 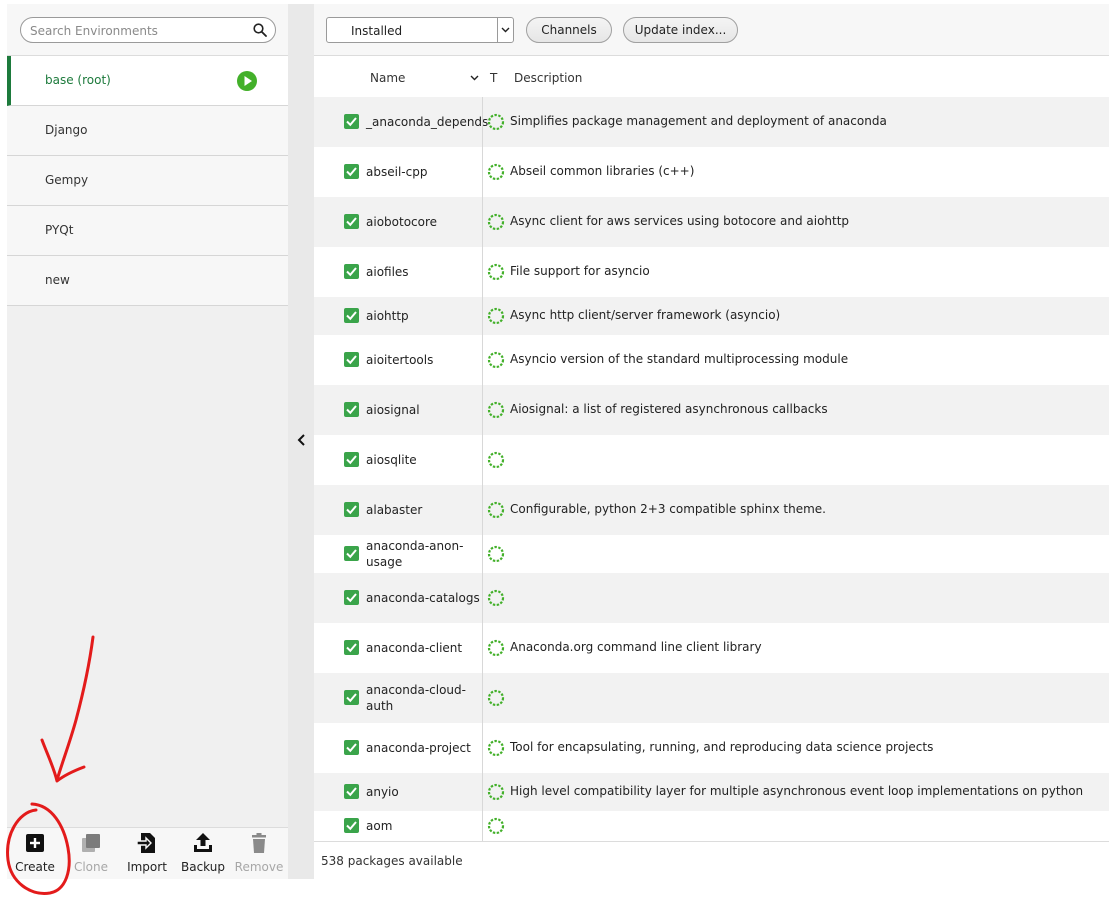 I want to click on plus-square-icon, so click(x=35, y=843).